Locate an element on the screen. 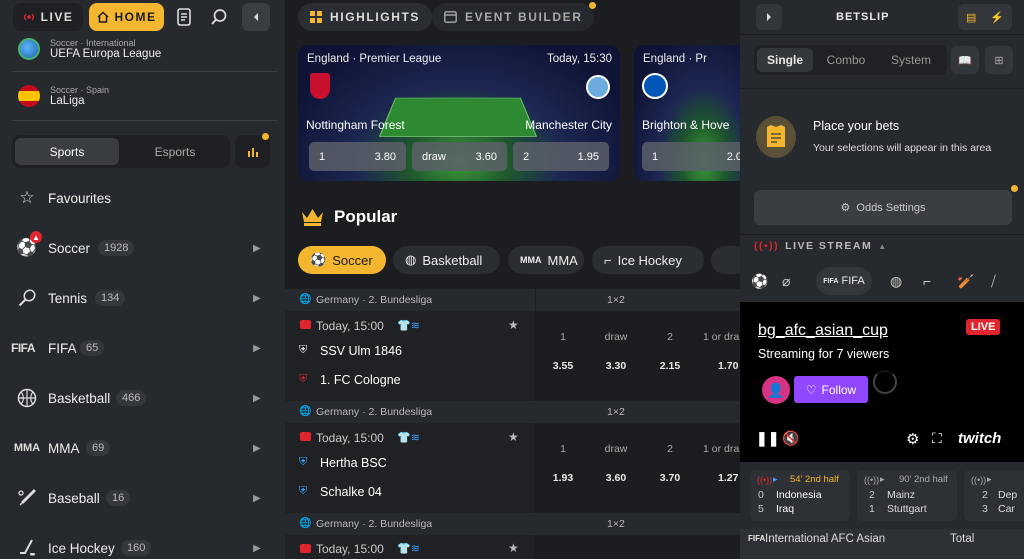 This screenshot has width=1024, height=559. sidebar-item-tennis: Tennis 134 ▶ is located at coordinates (142, 298).